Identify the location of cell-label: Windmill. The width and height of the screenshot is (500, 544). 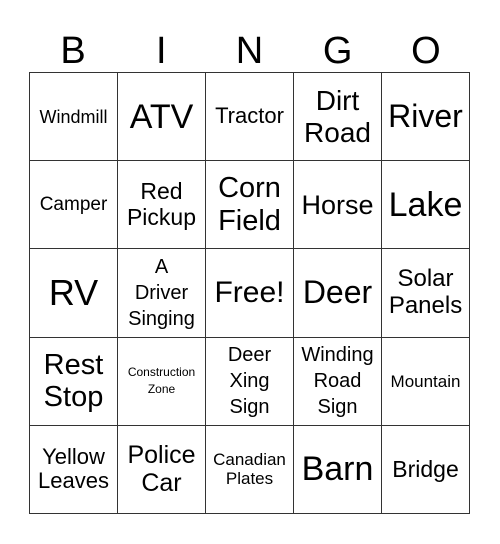
(73, 116).